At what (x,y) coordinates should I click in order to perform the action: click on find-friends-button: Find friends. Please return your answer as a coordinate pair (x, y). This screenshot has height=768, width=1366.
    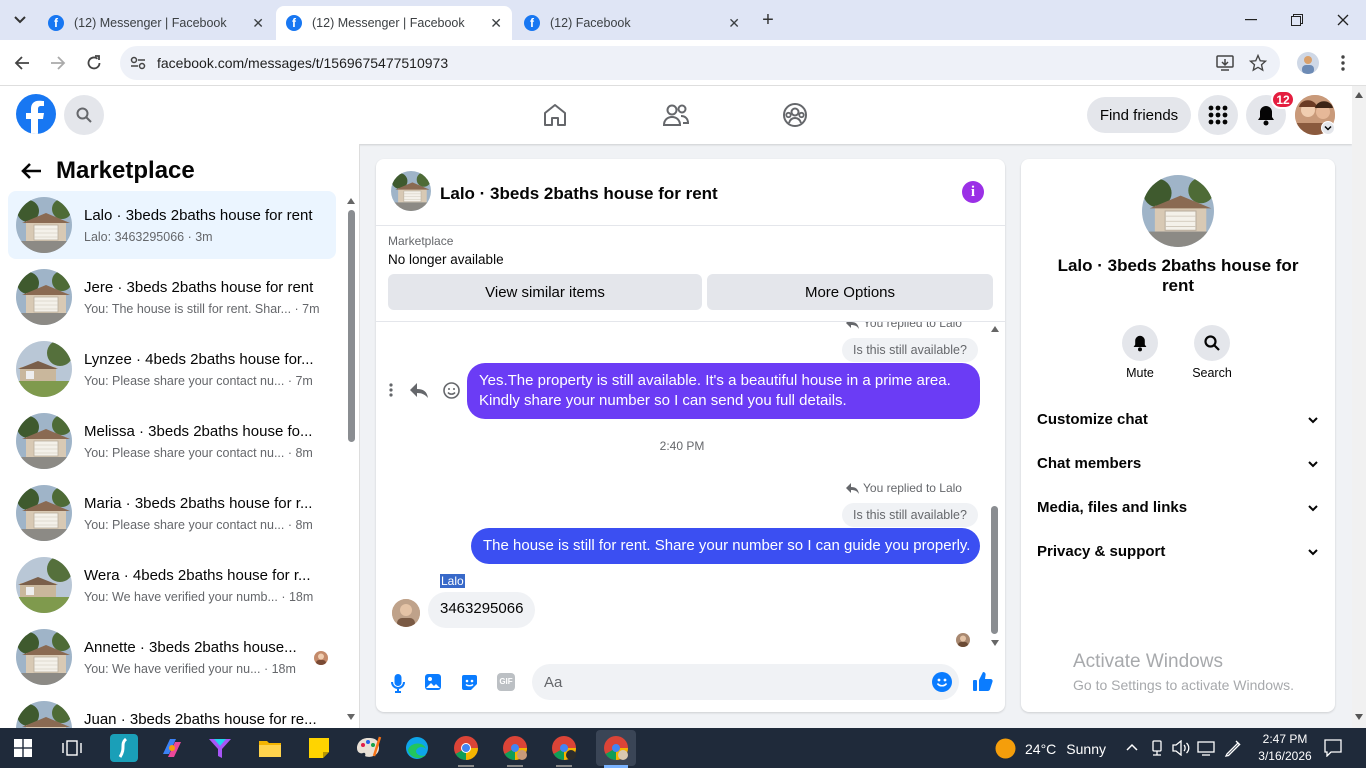
    Looking at the image, I should click on (1139, 115).